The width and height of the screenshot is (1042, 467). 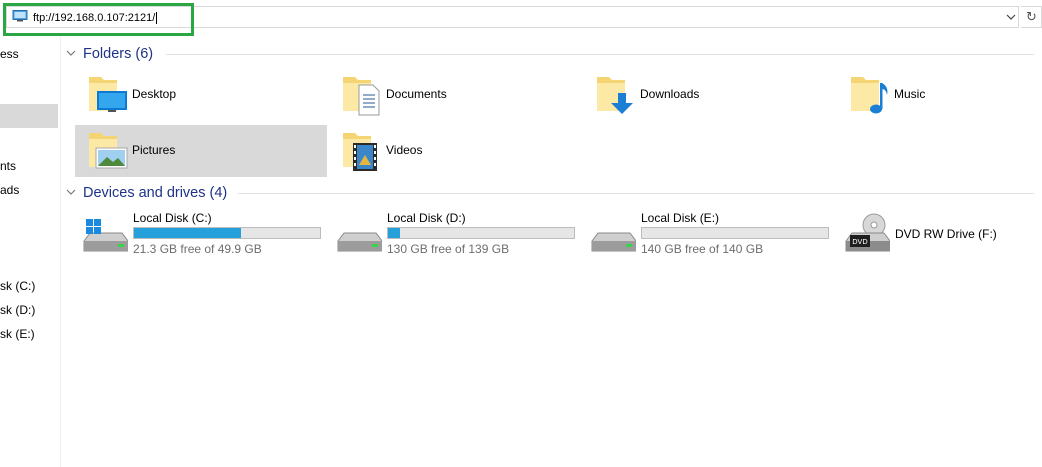 I want to click on folder-label: Documents, so click(x=416, y=94).